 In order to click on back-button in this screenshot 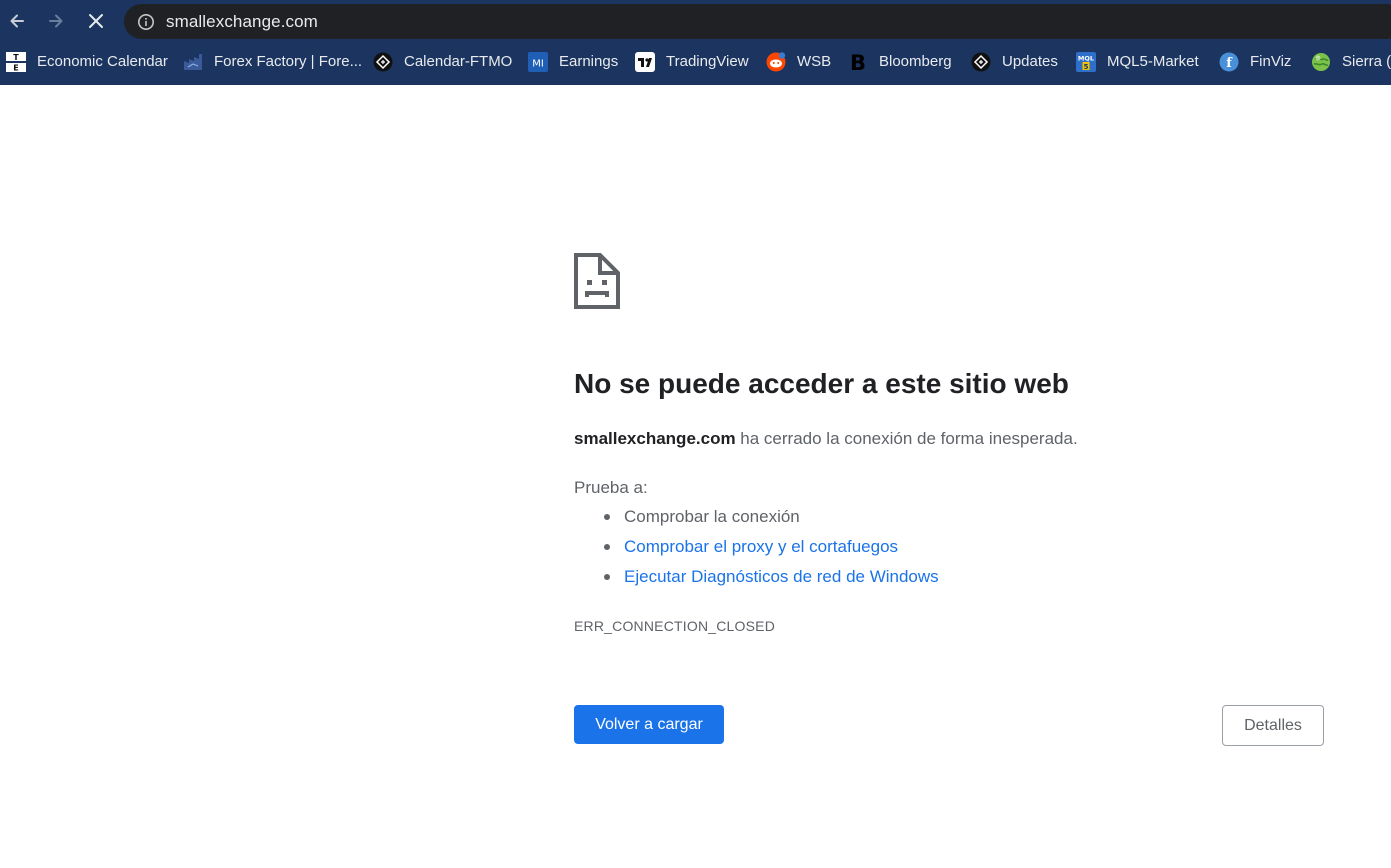, I will do `click(17, 21)`.